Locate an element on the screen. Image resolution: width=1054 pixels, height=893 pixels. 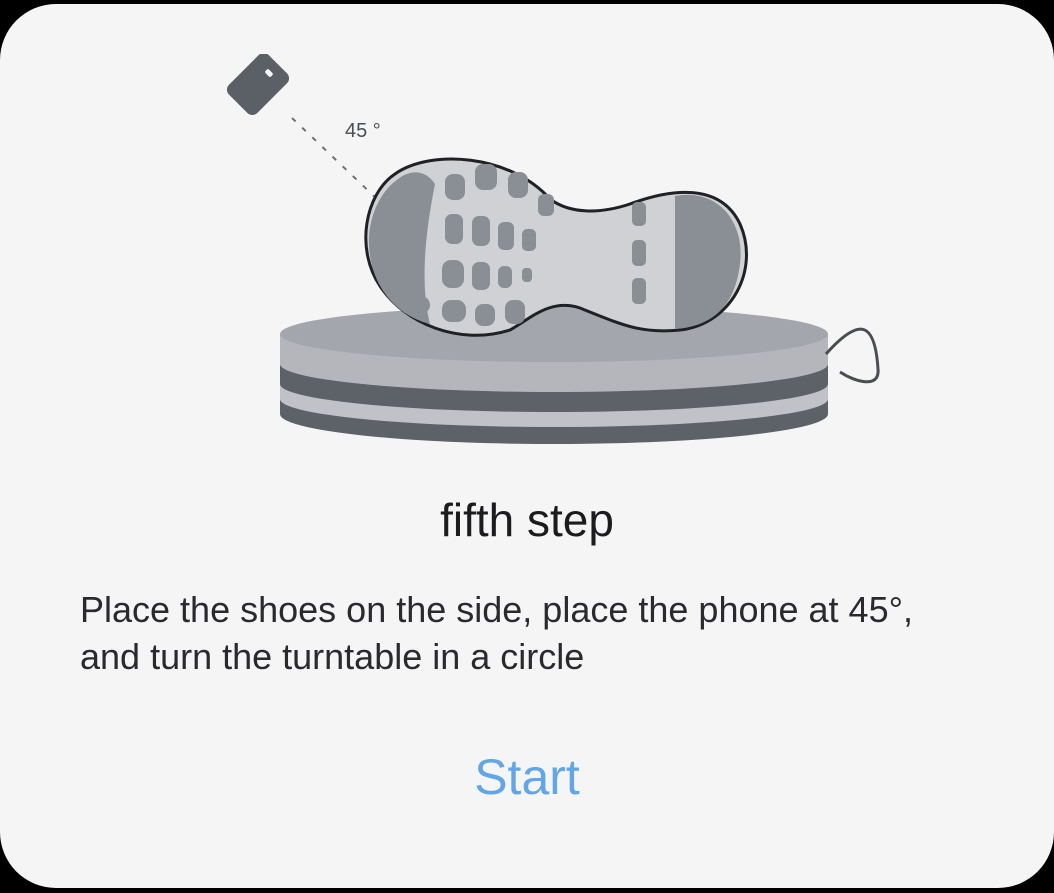
step-title: fifth step is located at coordinates (527, 520).